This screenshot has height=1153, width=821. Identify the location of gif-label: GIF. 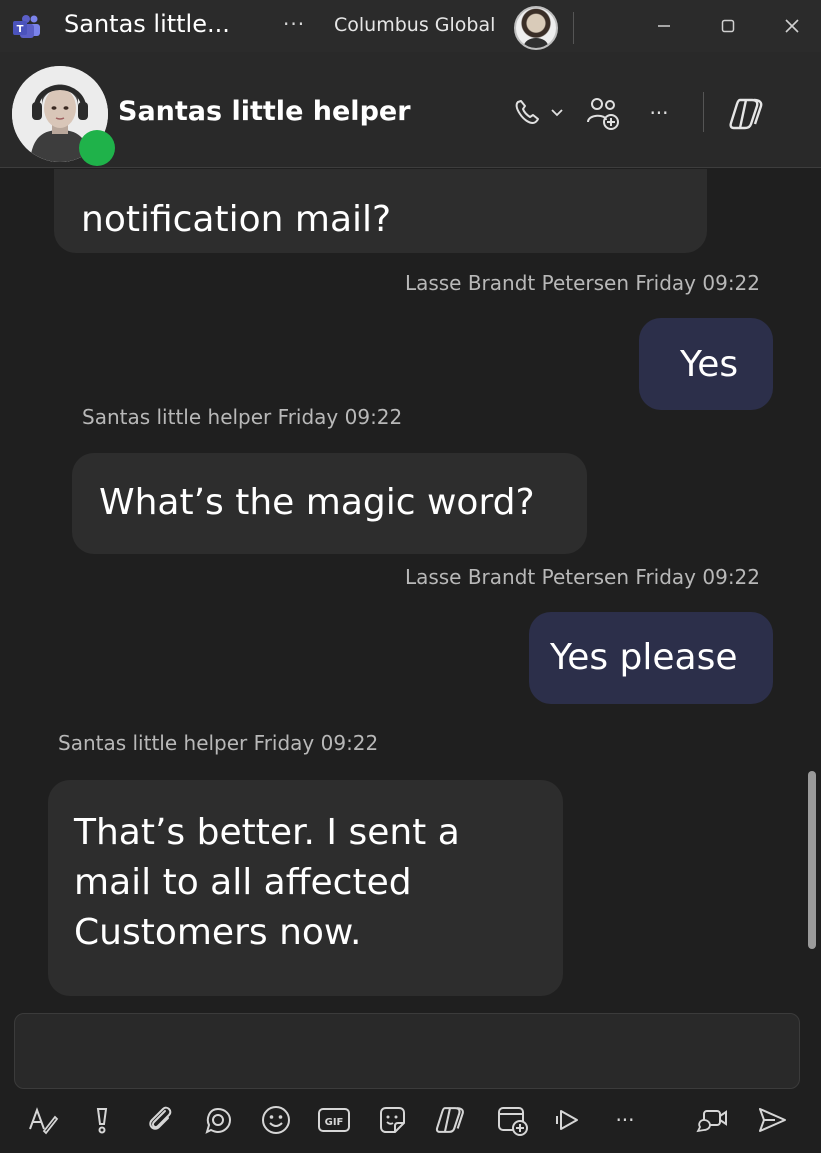
(334, 1122).